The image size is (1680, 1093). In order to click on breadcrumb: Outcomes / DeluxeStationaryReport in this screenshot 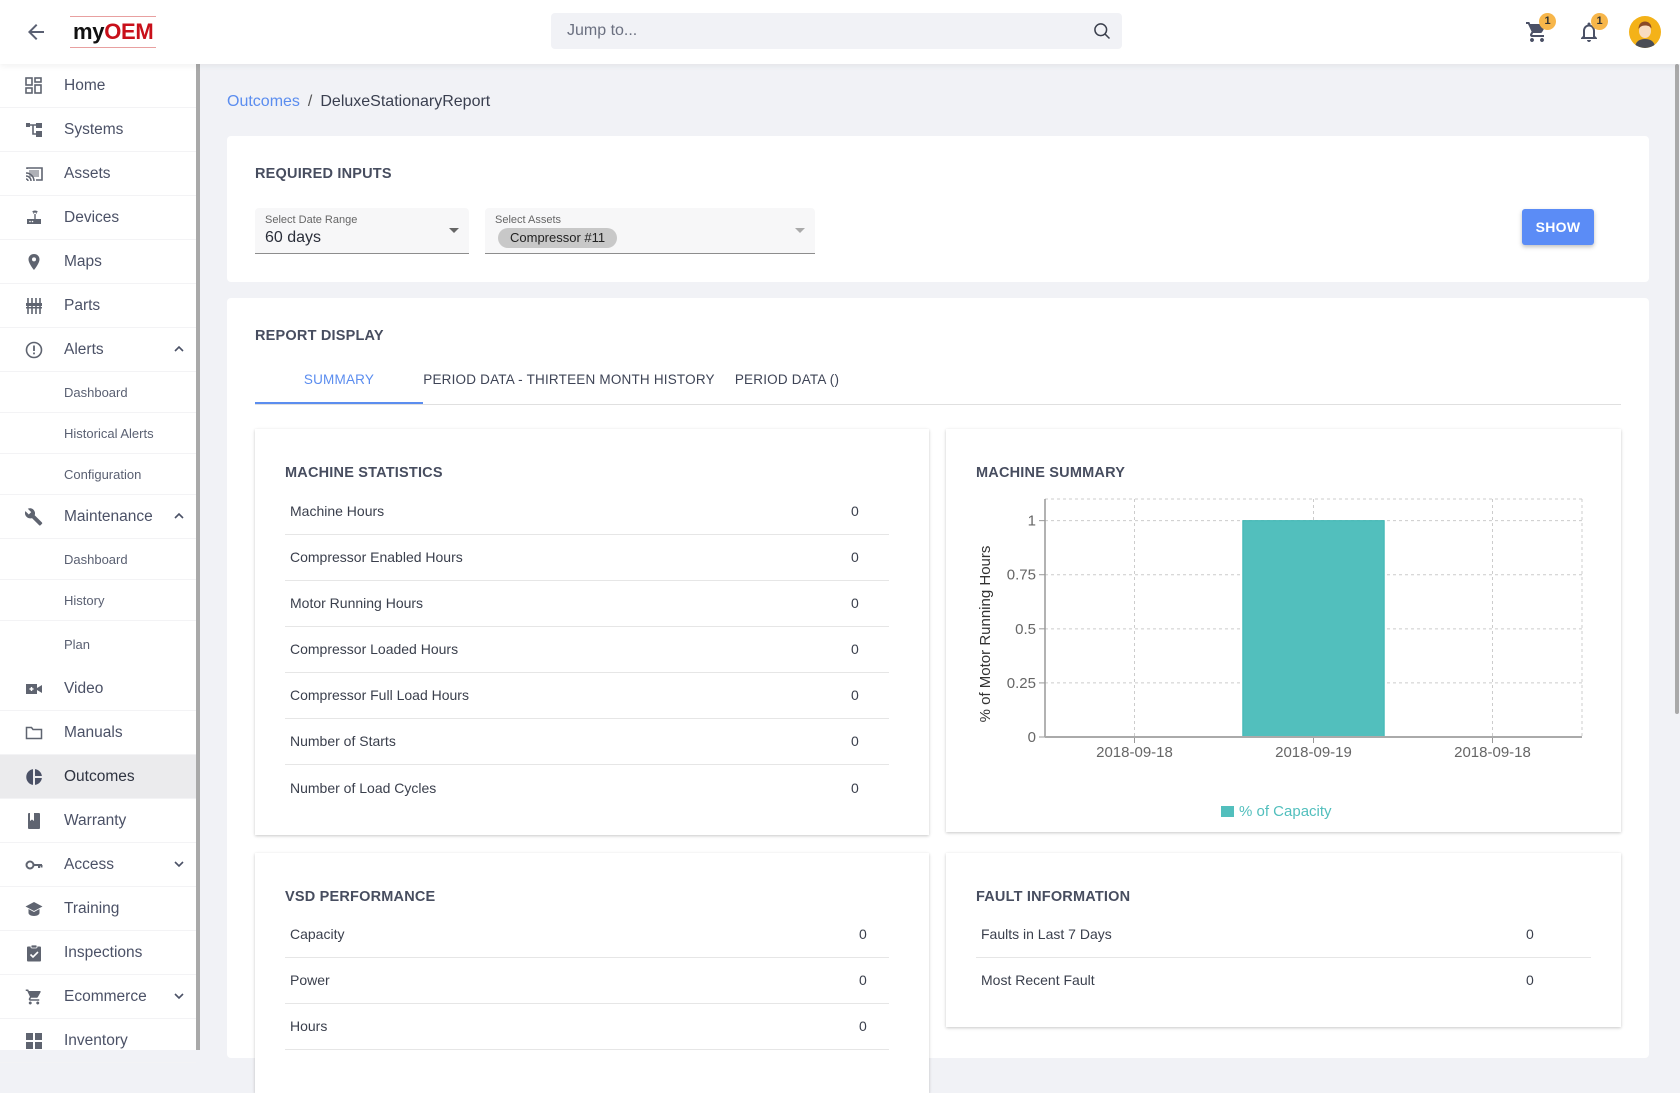, I will do `click(358, 102)`.